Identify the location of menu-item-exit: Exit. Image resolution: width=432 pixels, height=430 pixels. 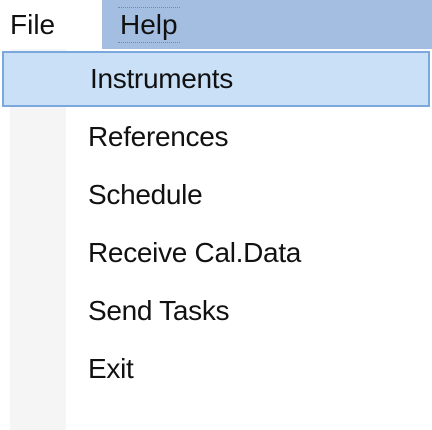
(216, 369).